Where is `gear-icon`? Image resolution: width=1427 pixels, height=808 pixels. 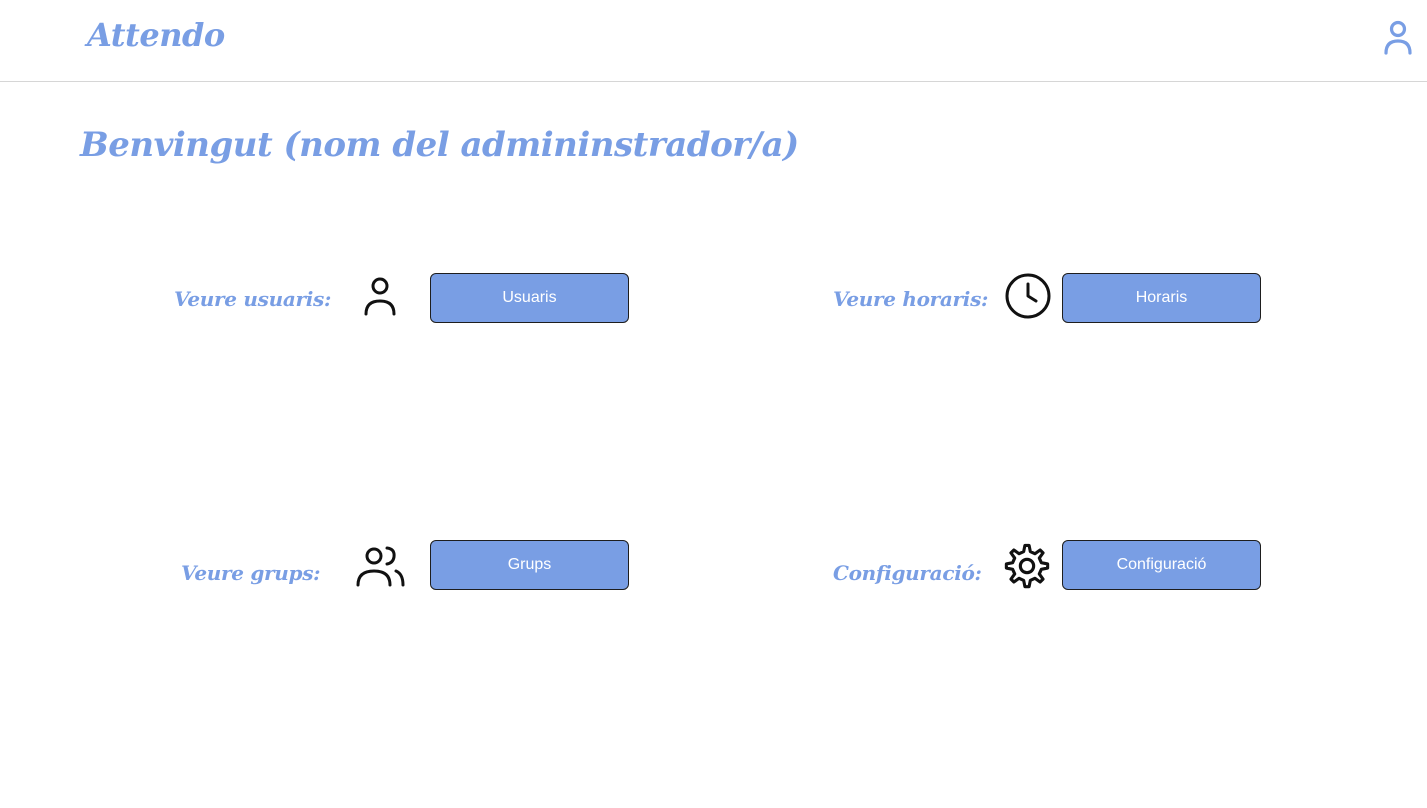 gear-icon is located at coordinates (1027, 566).